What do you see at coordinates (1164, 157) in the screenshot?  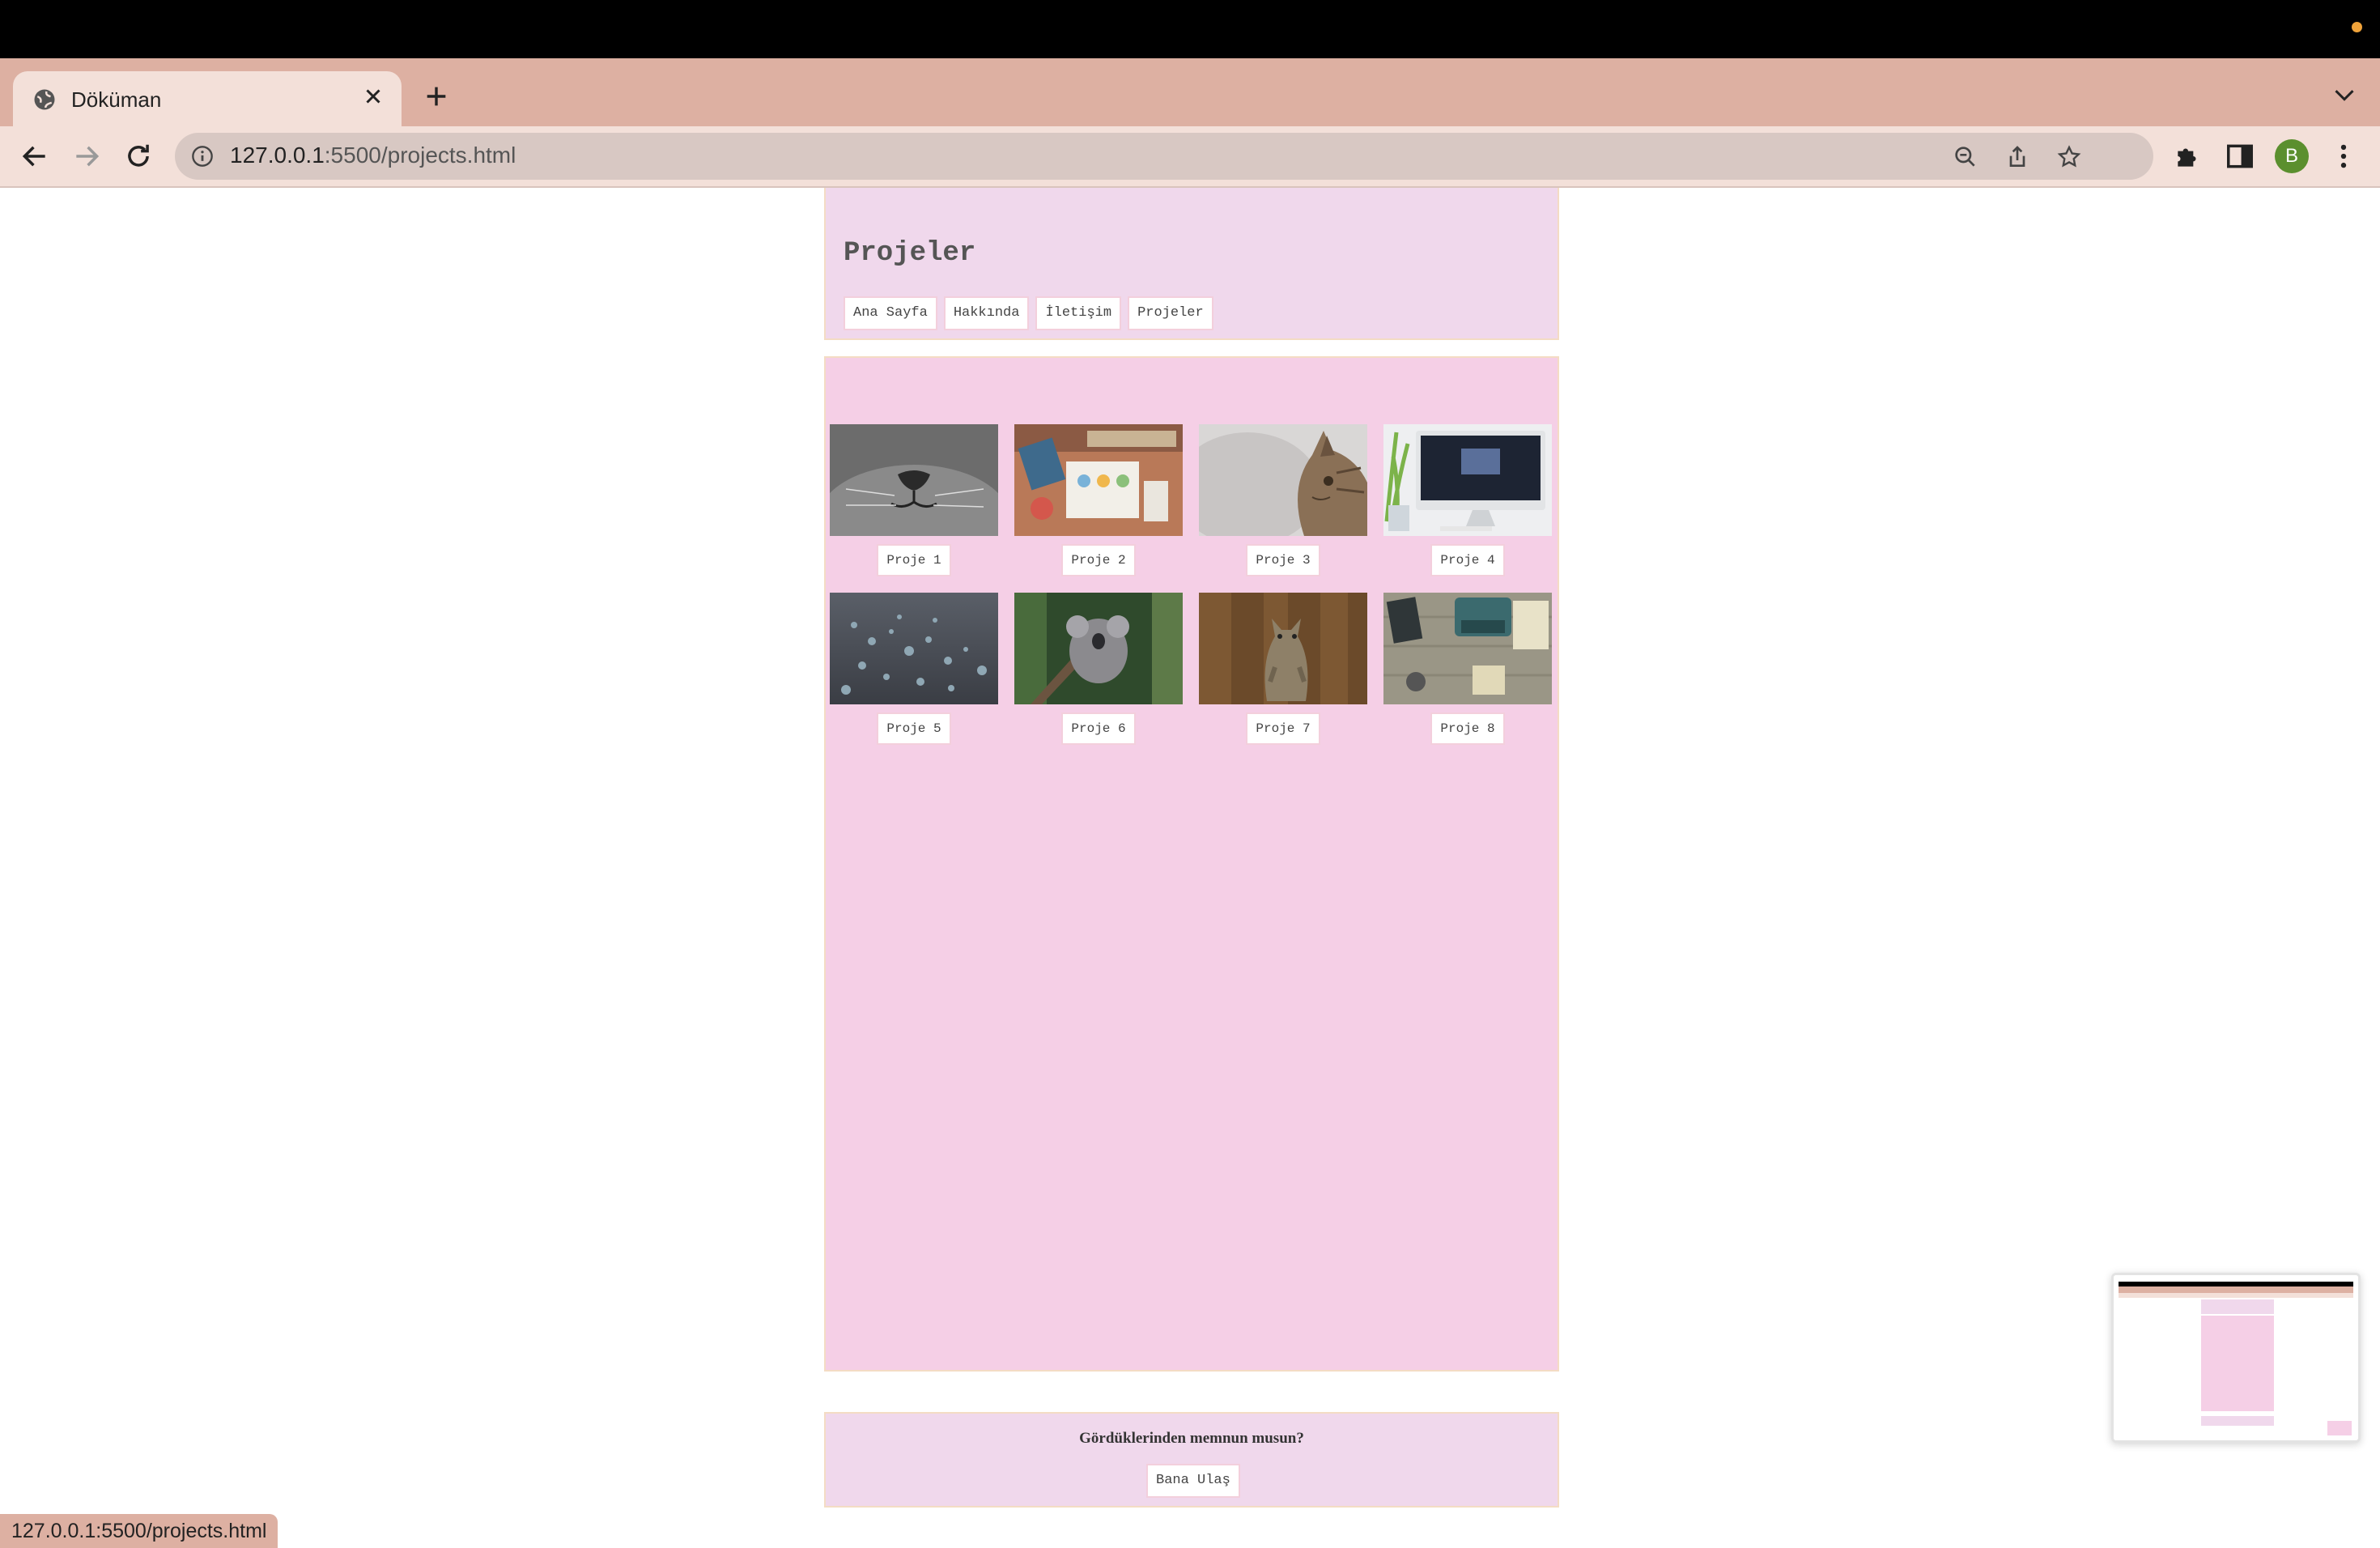 I see `address-bar: 127.0.0.1:5500/projects.html` at bounding box center [1164, 157].